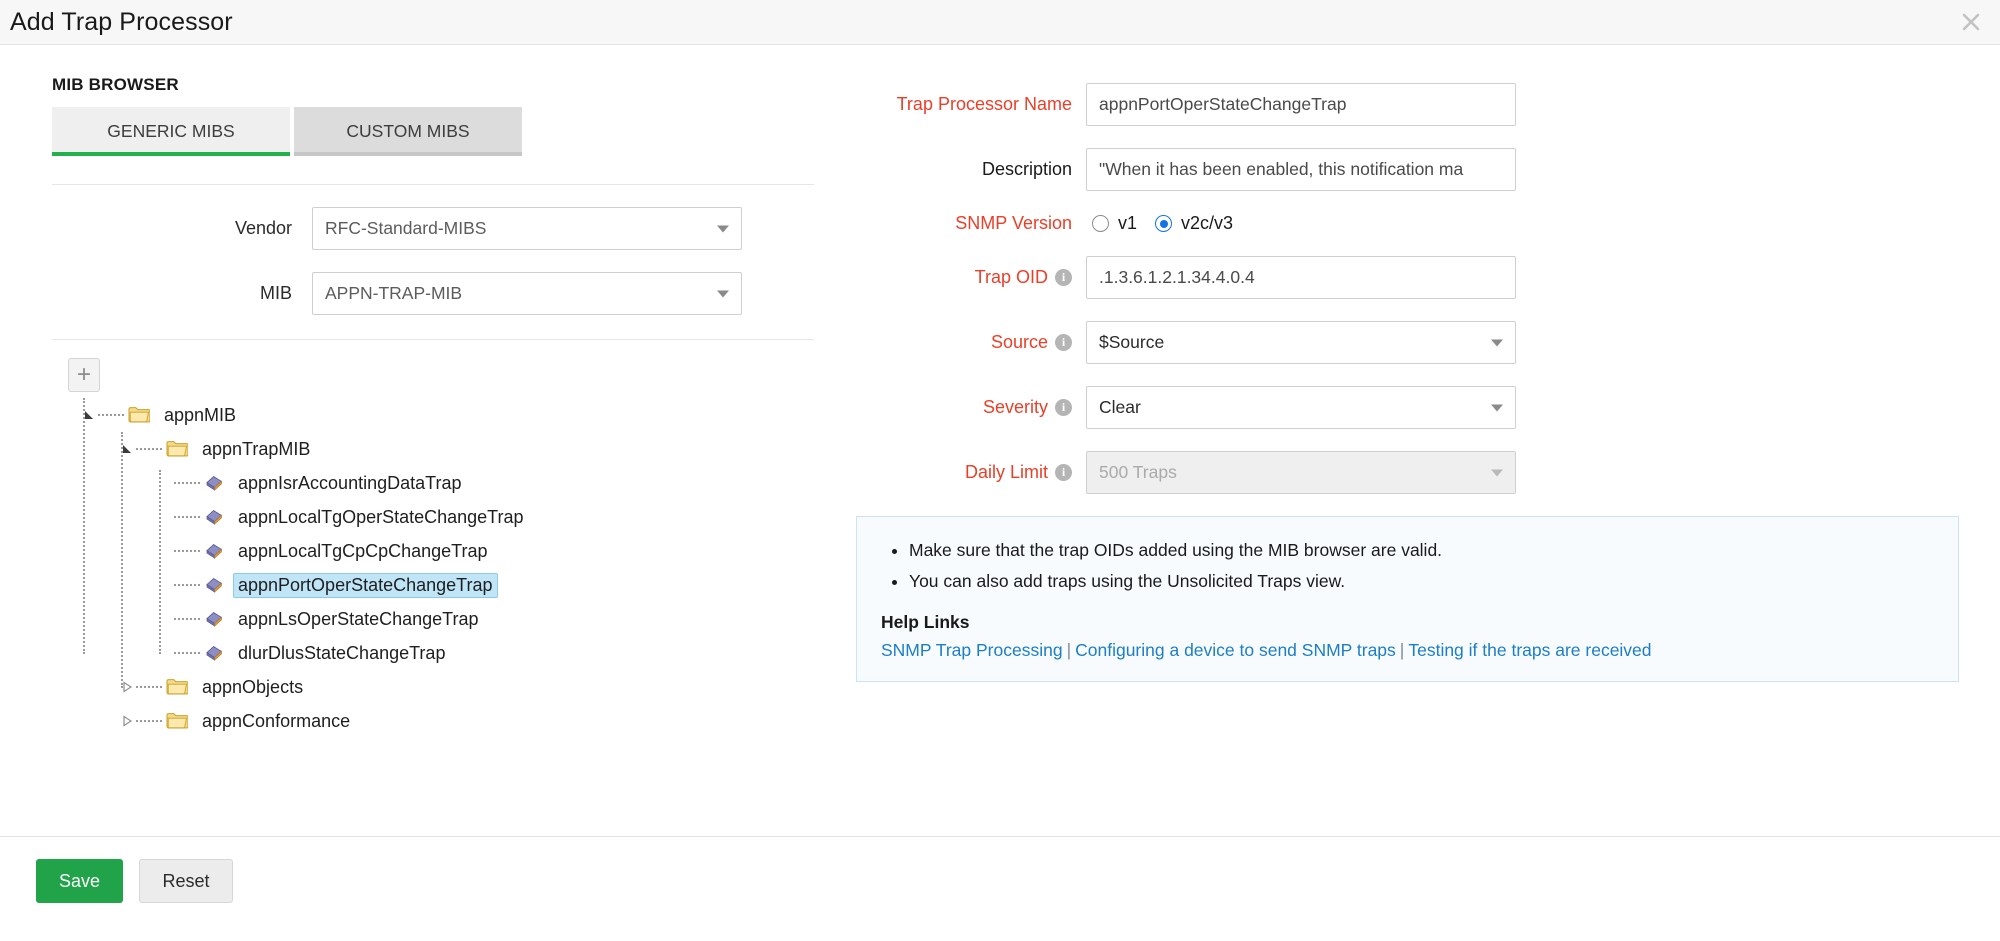 The width and height of the screenshot is (2000, 941). I want to click on severity-label-text: Severity, so click(1015, 407).